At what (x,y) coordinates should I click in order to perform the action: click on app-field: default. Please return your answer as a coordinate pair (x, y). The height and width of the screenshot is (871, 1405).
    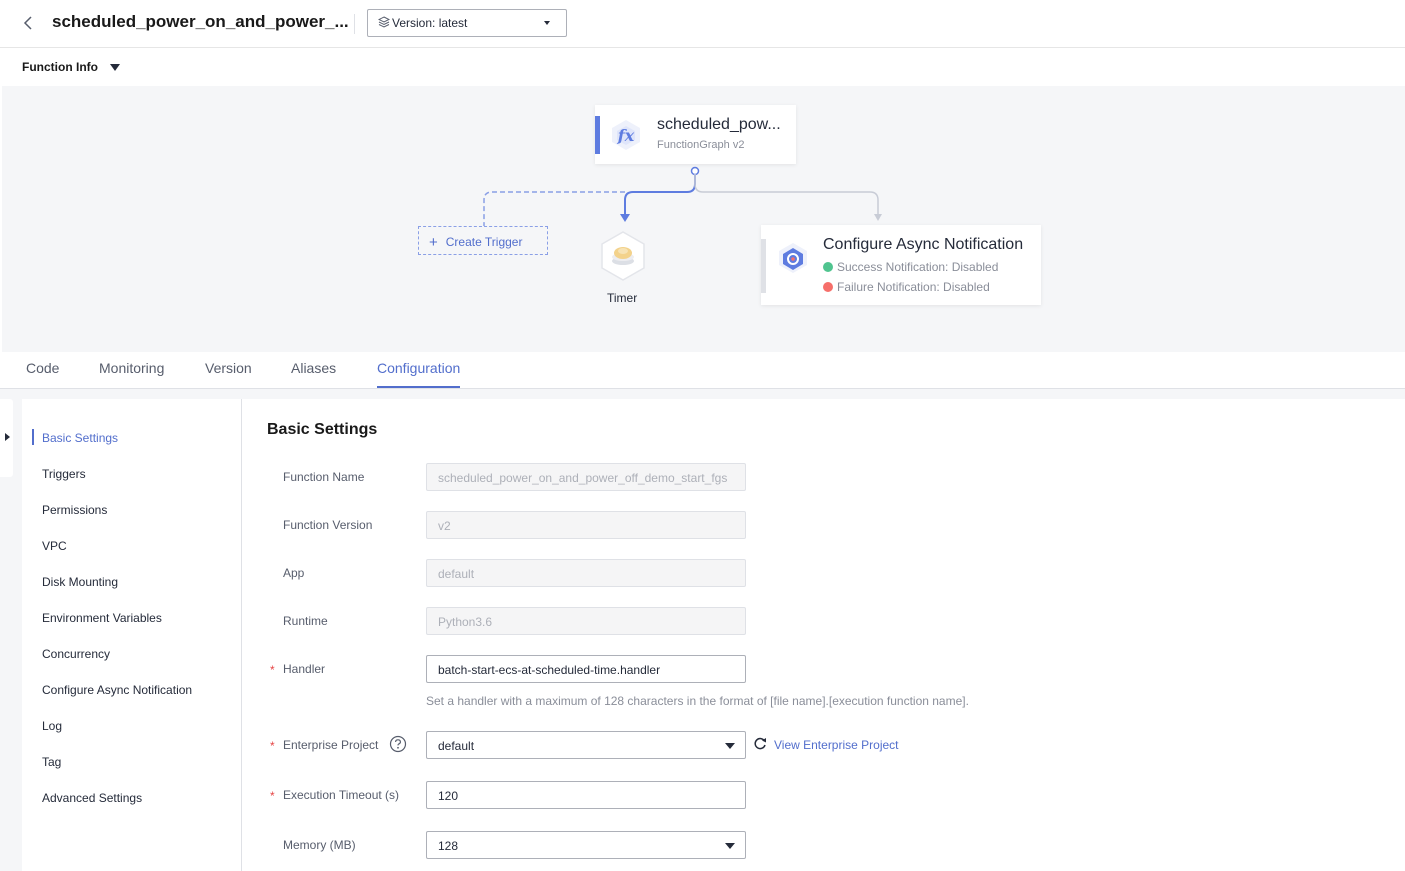
    Looking at the image, I should click on (586, 573).